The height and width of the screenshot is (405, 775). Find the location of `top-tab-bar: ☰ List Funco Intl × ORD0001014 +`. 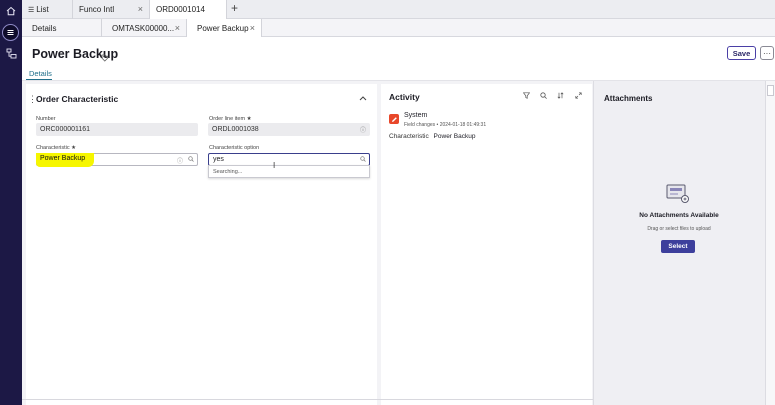

top-tab-bar: ☰ List Funco Intl × ORD0001014 + is located at coordinates (398, 9).